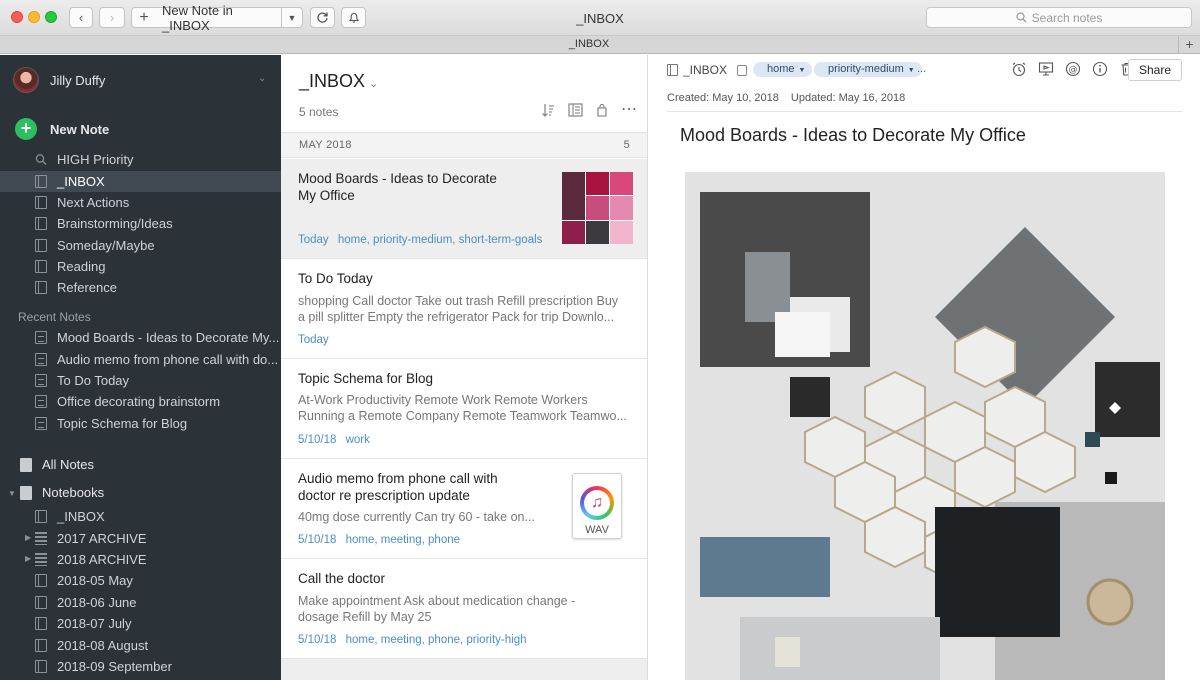  I want to click on tag-pill: priority-medium ▼, so click(868, 69).